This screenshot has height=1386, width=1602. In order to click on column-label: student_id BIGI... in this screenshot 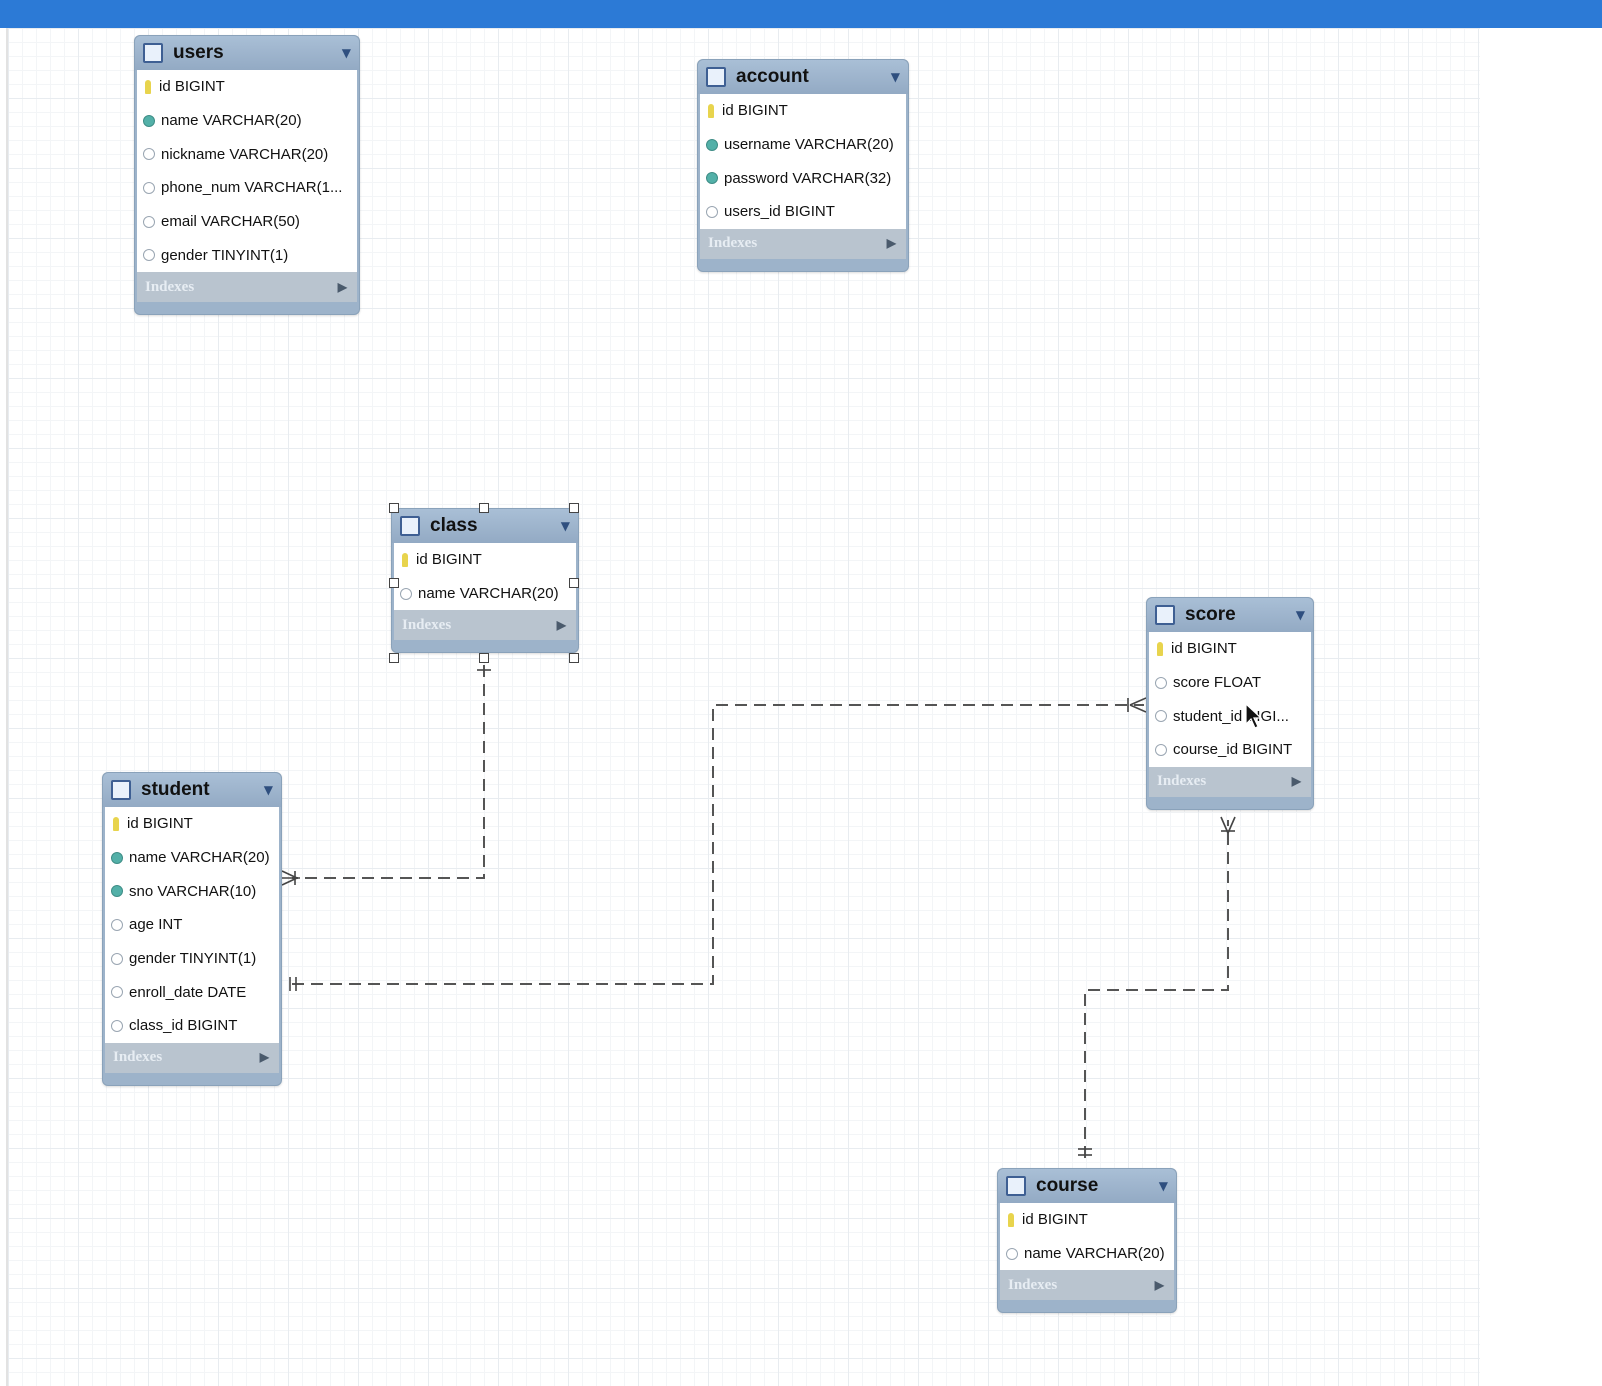, I will do `click(1231, 716)`.